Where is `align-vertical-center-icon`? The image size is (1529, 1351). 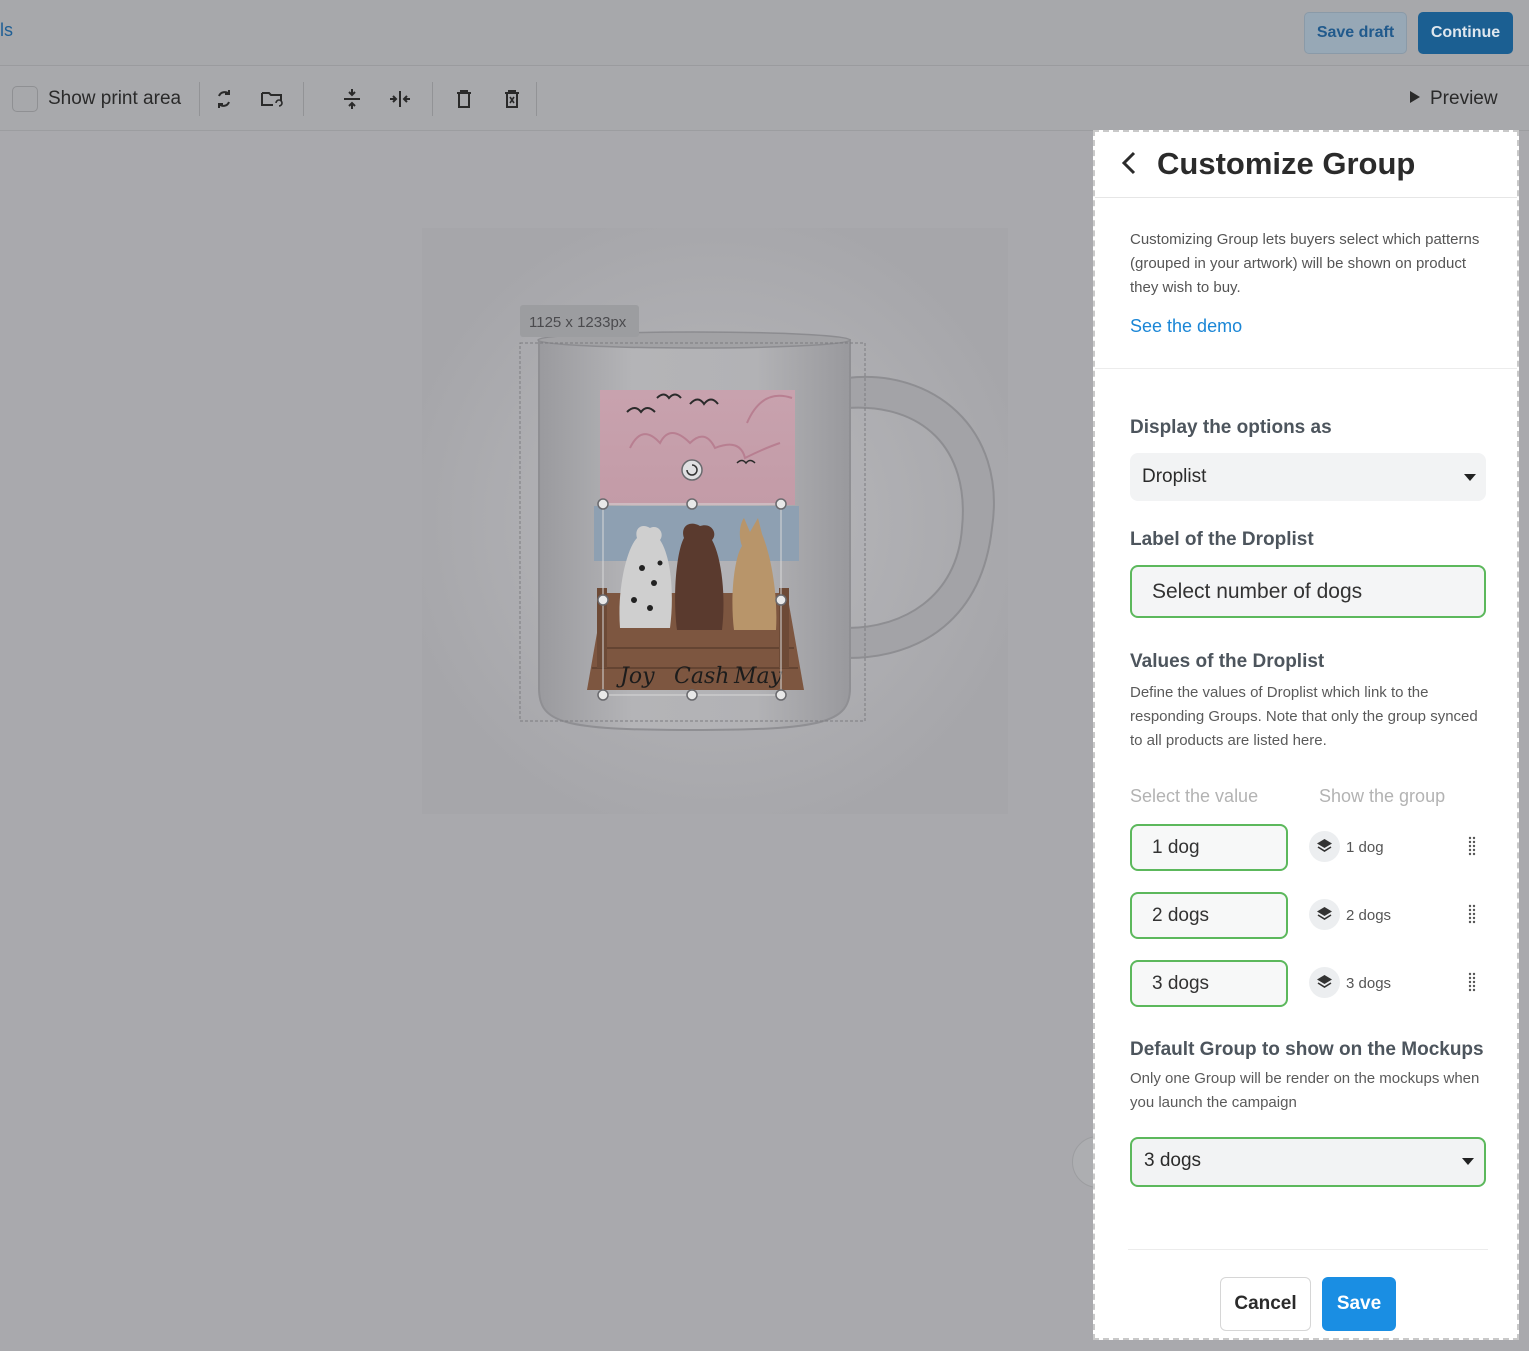
align-vertical-center-icon is located at coordinates (352, 99).